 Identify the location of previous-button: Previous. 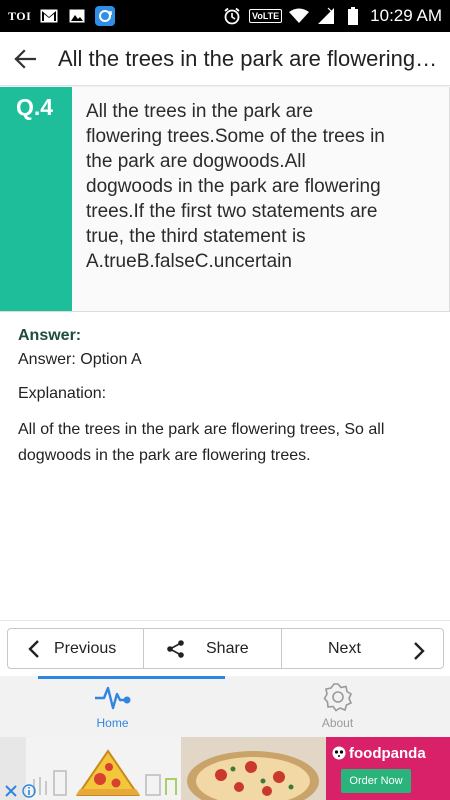
(75, 648).